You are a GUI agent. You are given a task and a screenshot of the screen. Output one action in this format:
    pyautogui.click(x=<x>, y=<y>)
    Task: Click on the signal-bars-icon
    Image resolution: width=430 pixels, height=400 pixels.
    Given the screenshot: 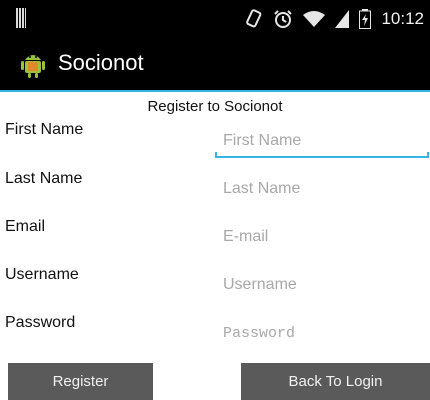 What is the action you would take?
    pyautogui.click(x=21, y=18)
    